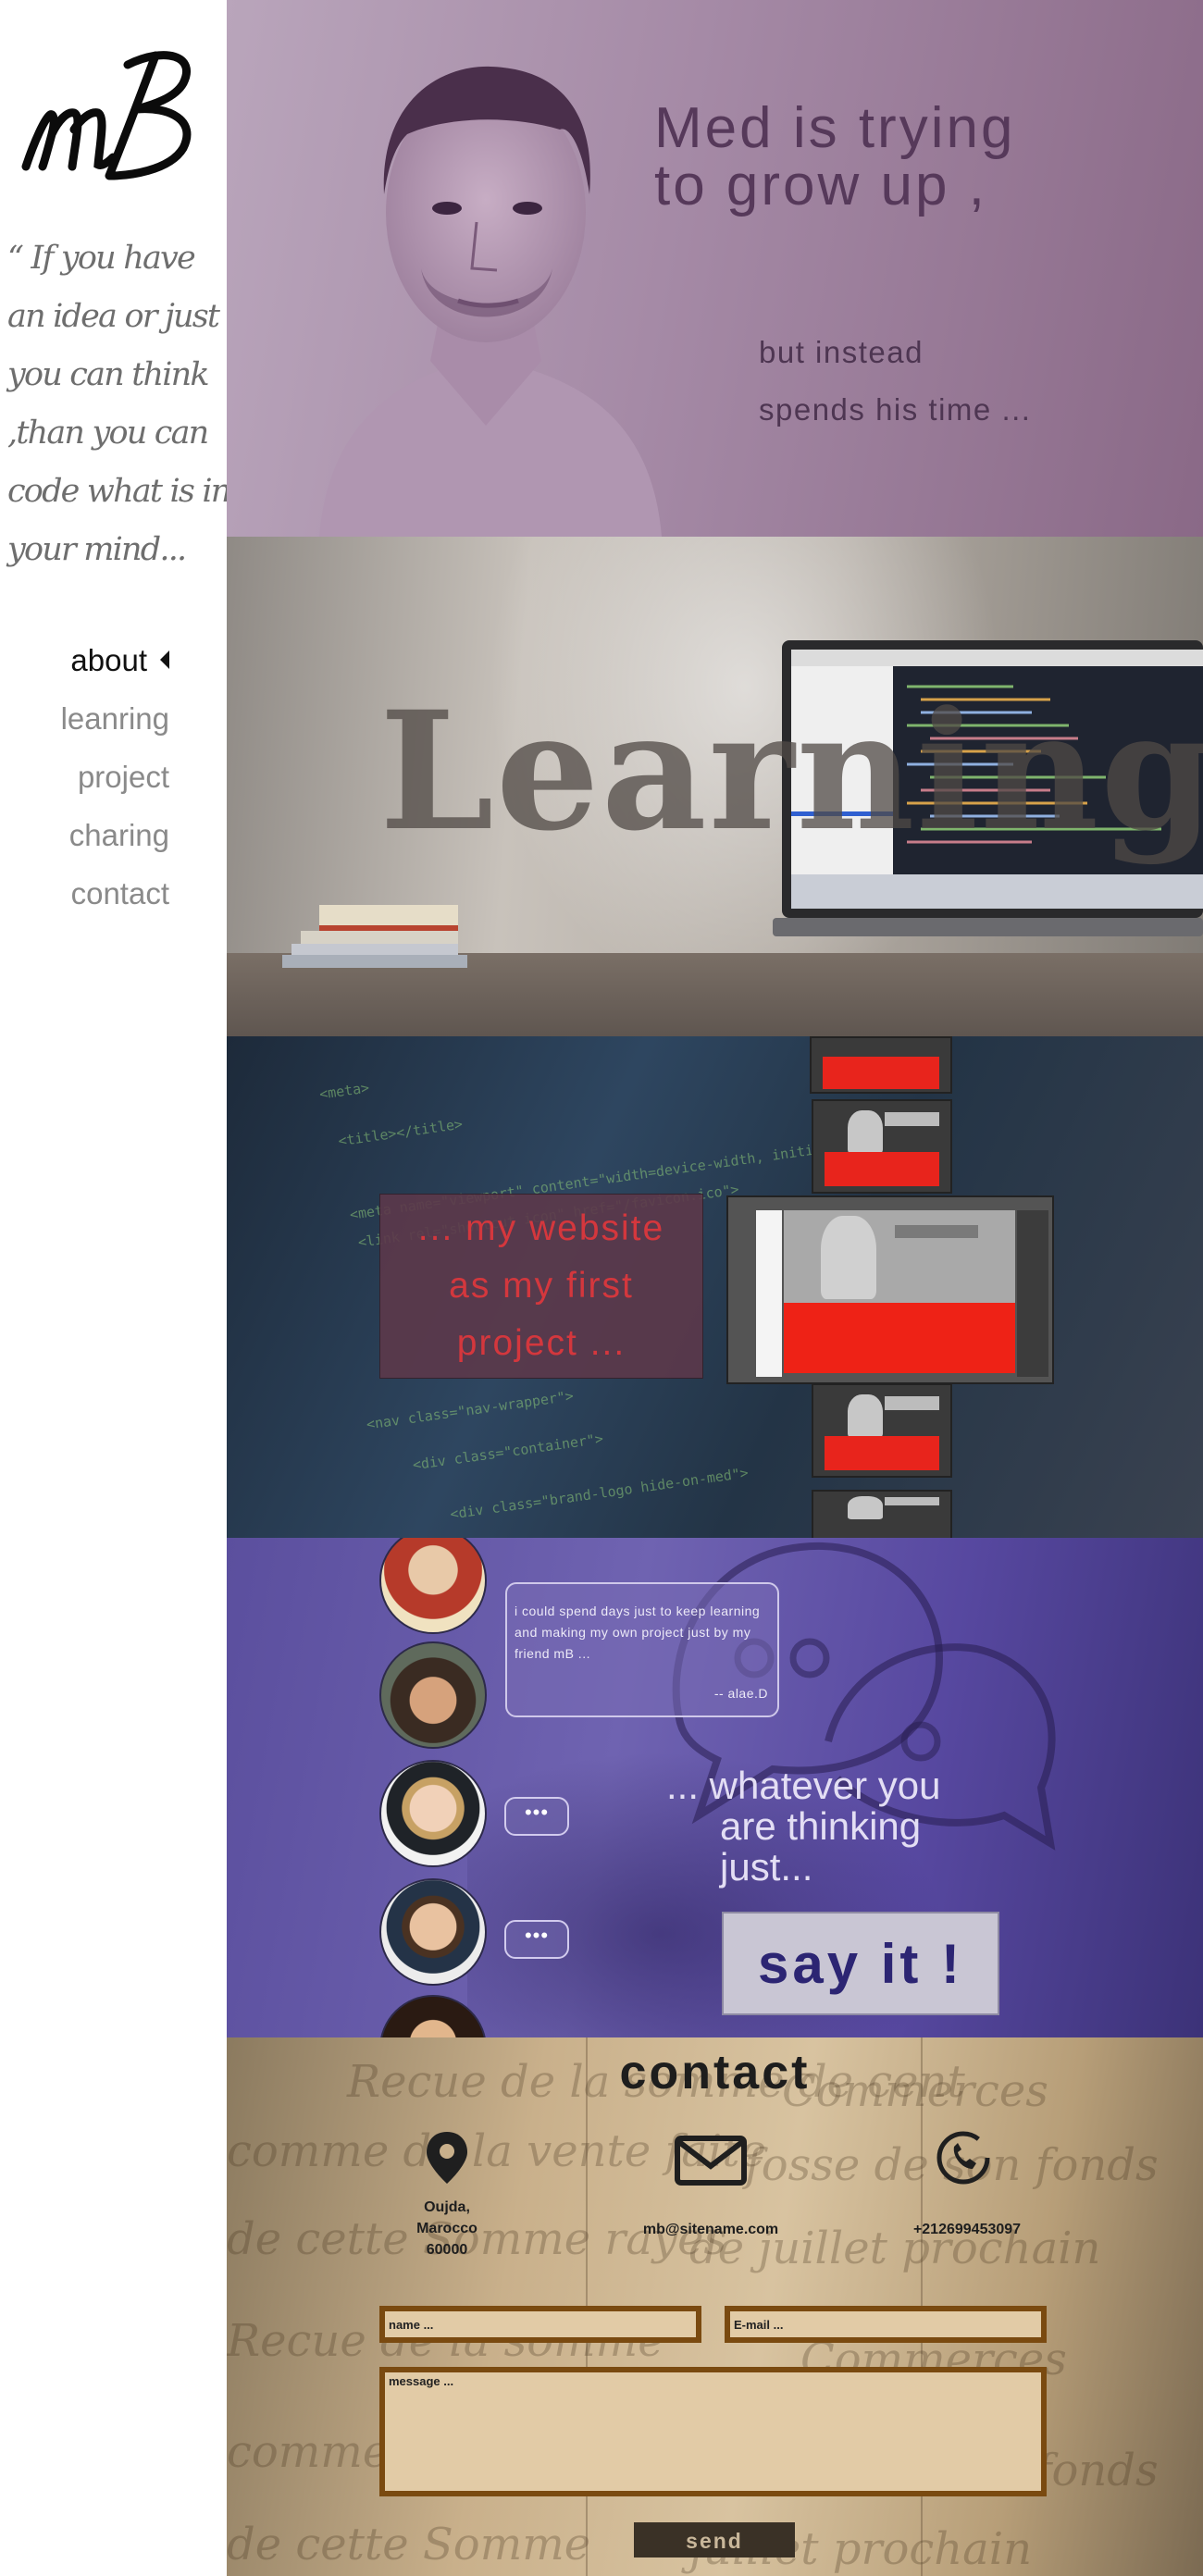 The width and height of the screenshot is (1203, 2576). What do you see at coordinates (115, 663) in the screenshot?
I see `nav-item-about: about` at bounding box center [115, 663].